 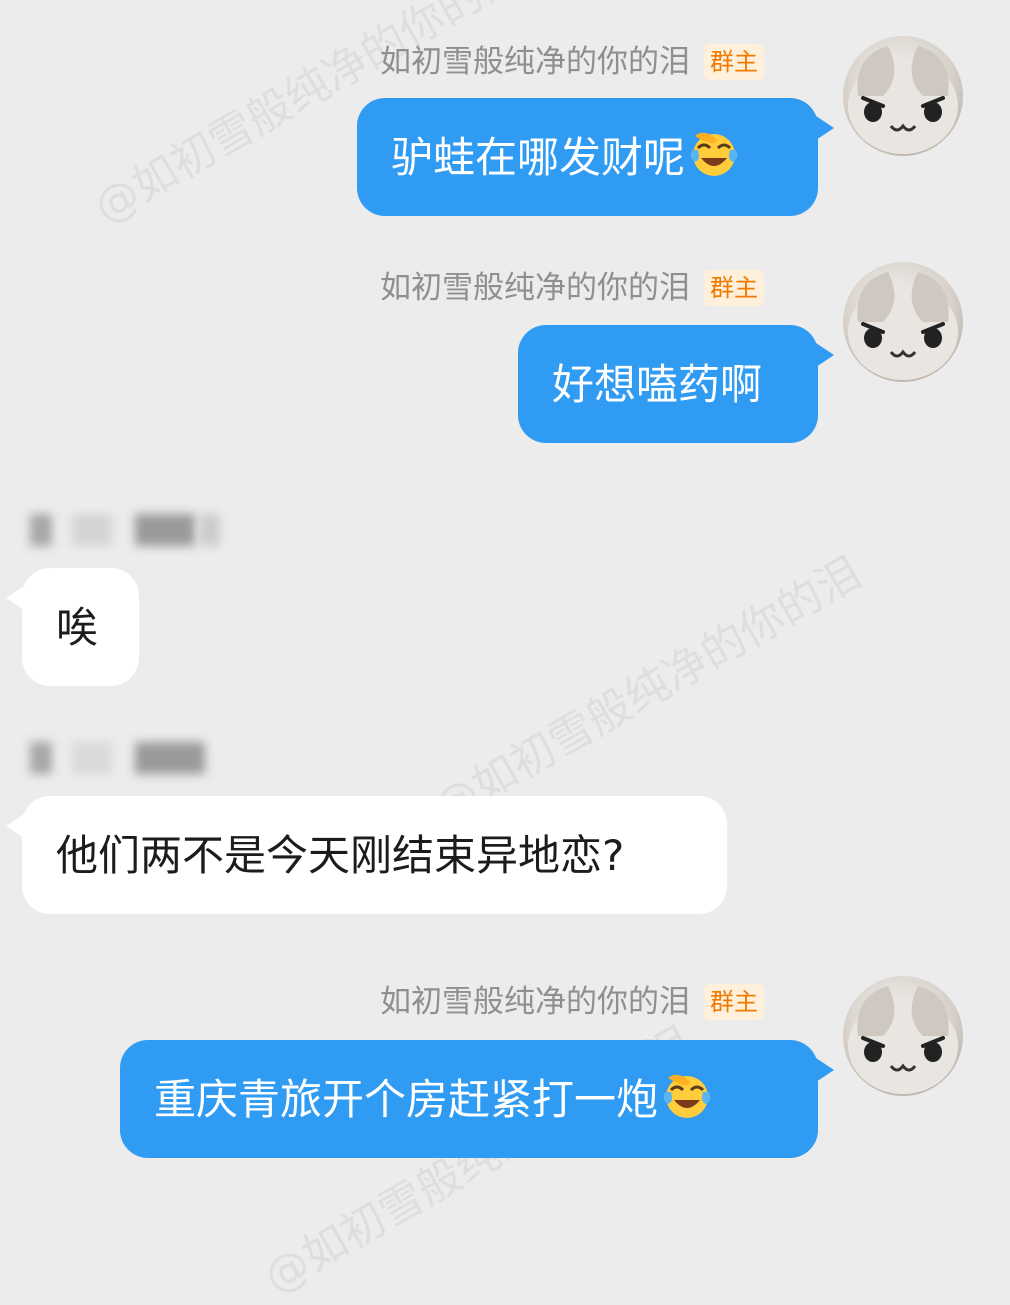 What do you see at coordinates (77, 627) in the screenshot?
I see `message-text: 唉` at bounding box center [77, 627].